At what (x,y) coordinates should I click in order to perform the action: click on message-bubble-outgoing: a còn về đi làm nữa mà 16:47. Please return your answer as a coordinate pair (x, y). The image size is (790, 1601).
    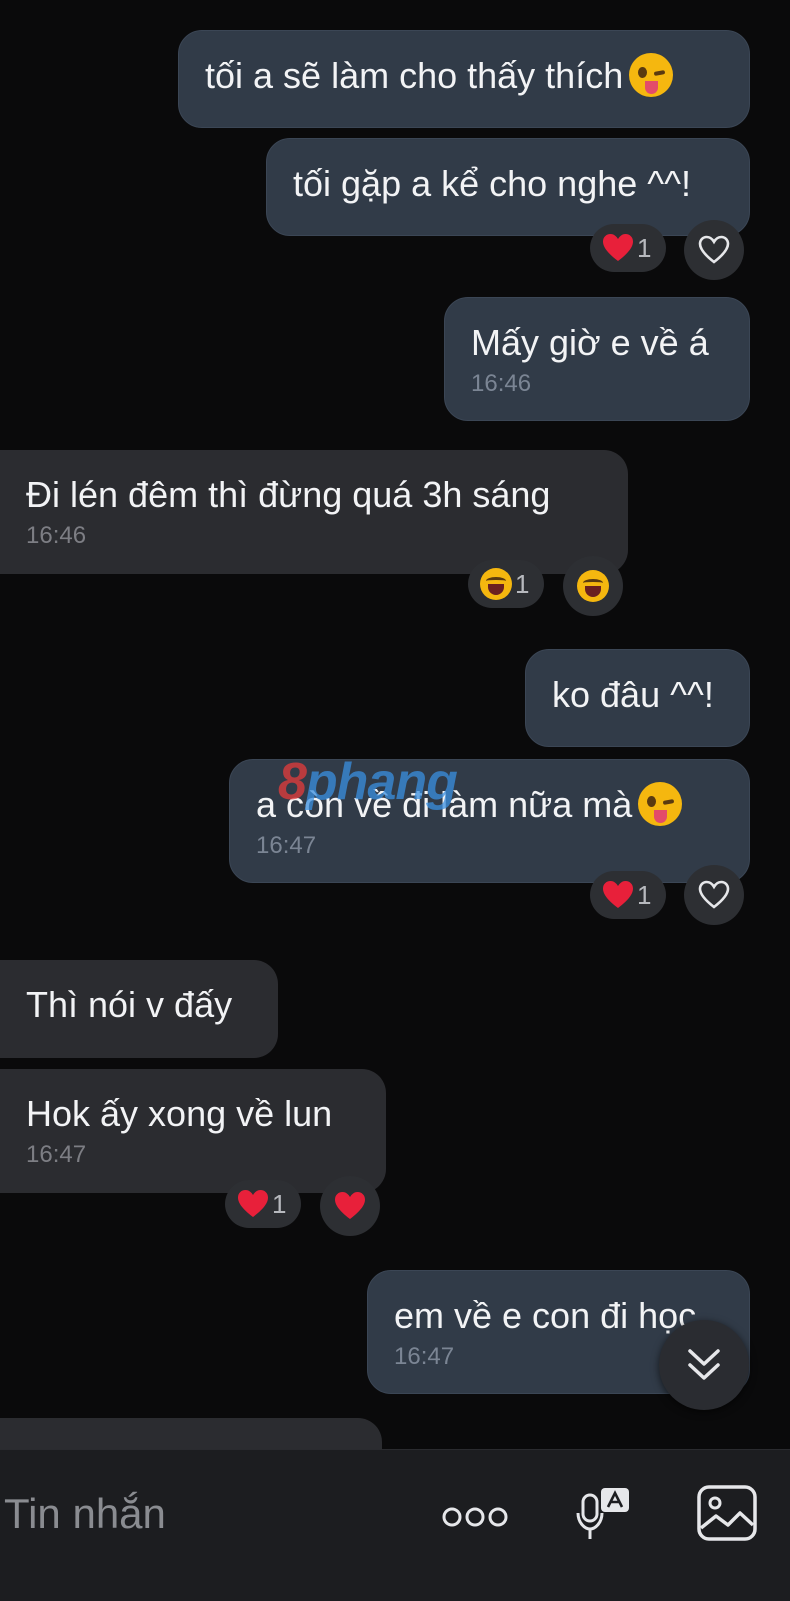
    Looking at the image, I should click on (489, 821).